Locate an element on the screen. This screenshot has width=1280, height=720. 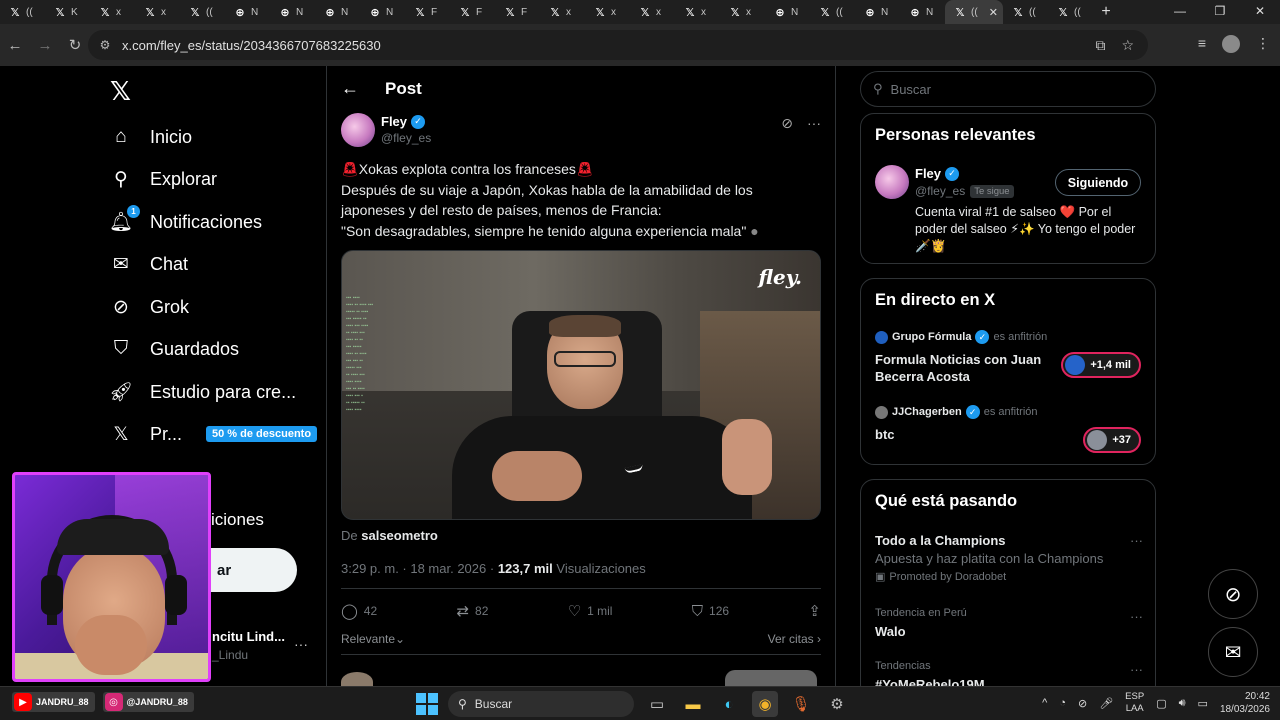
taskbar-search: ⚲ Buscar is located at coordinates (541, 704).